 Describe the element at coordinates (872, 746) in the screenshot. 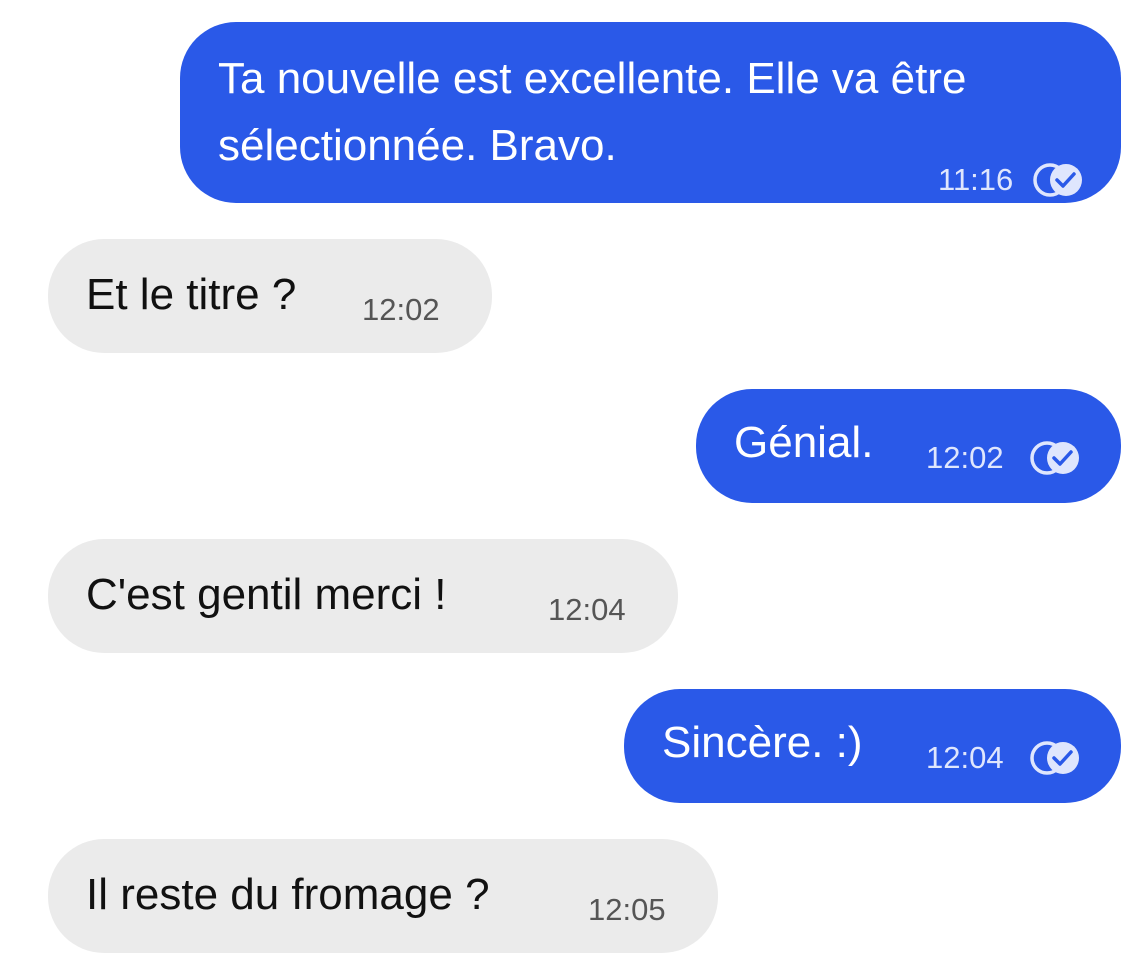

I see `message-bubble-outgoing: Sincère. :) 12:04` at that location.